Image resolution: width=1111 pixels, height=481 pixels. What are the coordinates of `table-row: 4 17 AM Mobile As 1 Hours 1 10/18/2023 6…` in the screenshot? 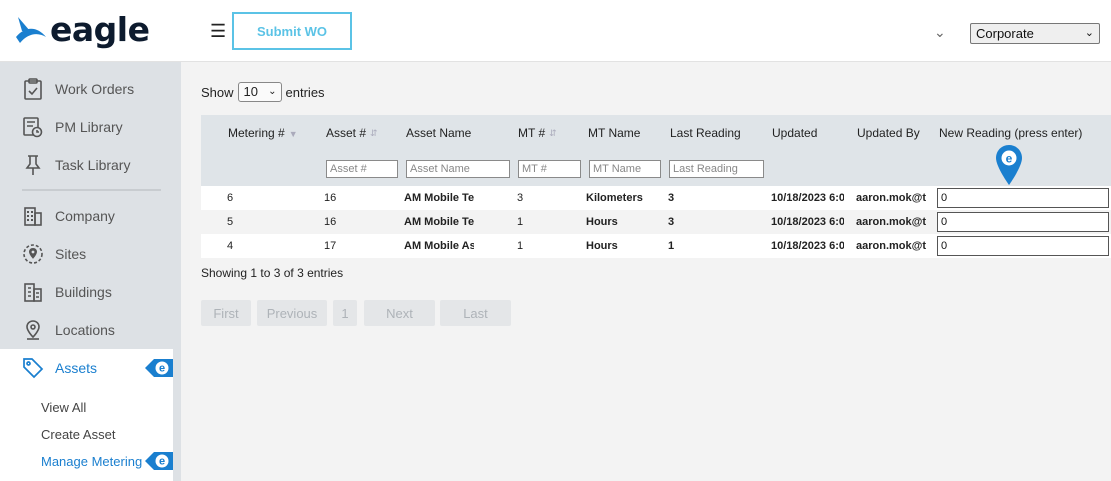 It's located at (656, 246).